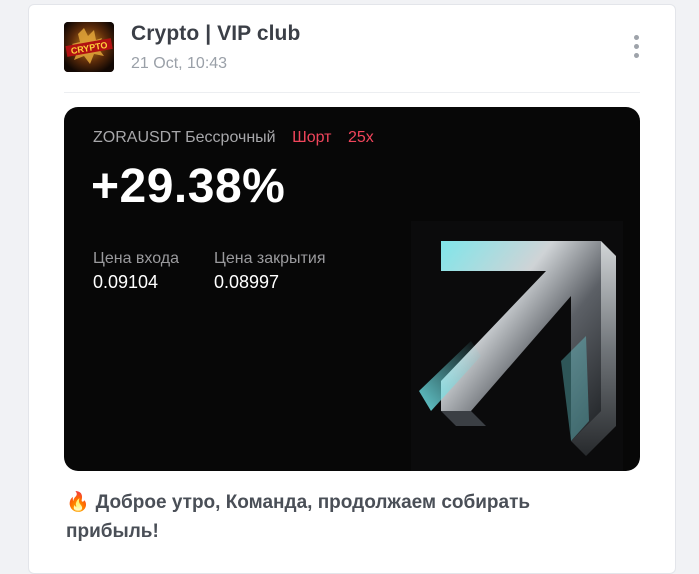 The image size is (699, 574). I want to click on close-price-block: Цена закрытия 0.08997, so click(269, 271).